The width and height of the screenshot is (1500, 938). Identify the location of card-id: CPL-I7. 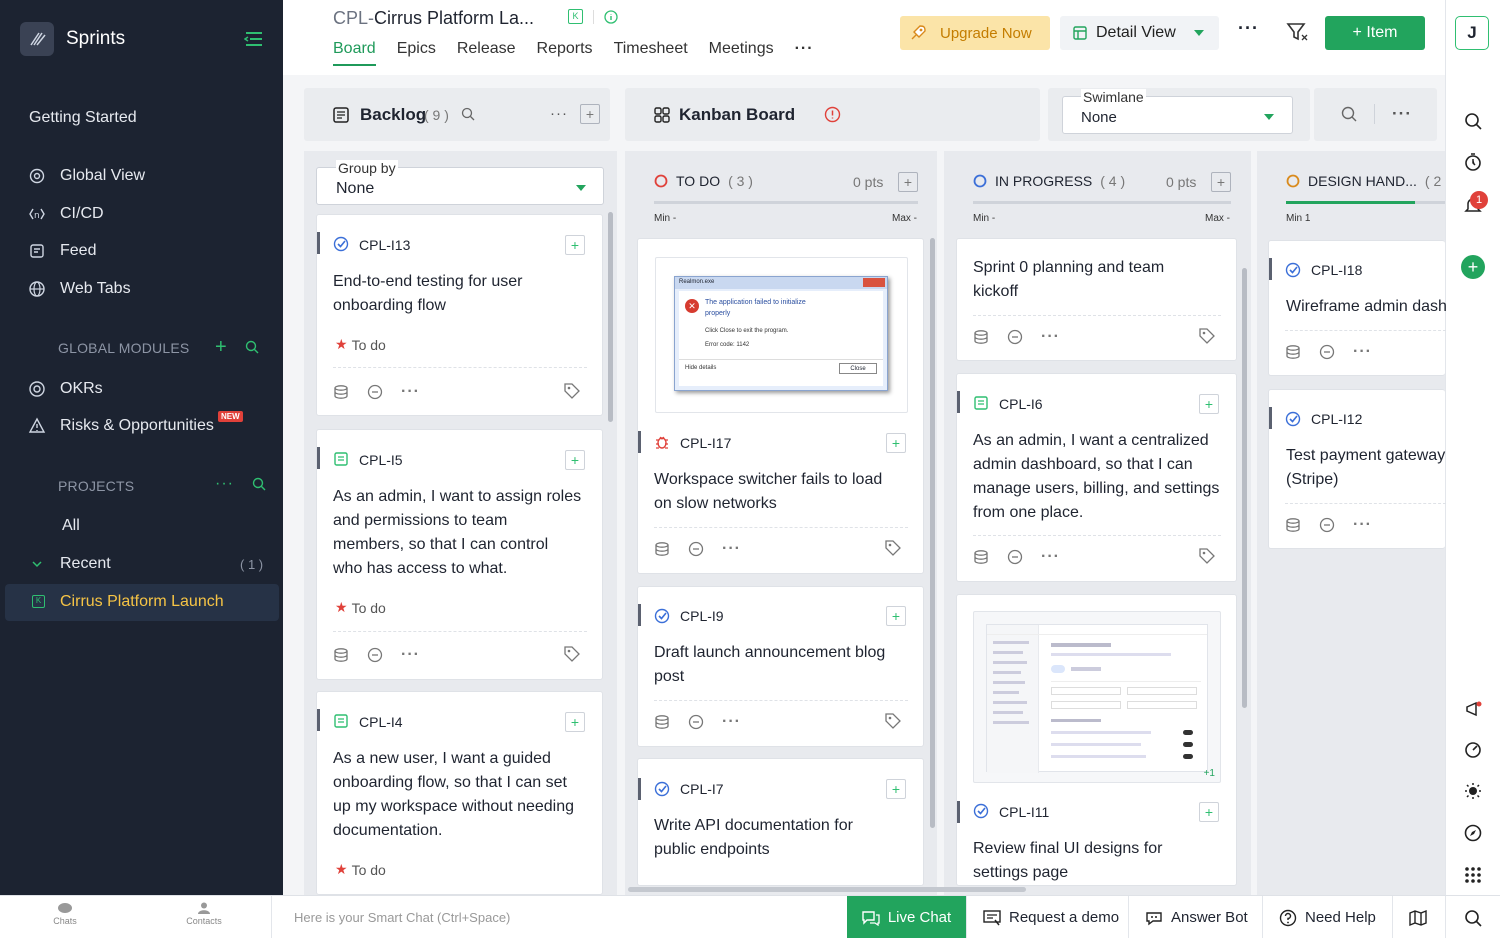
(702, 789).